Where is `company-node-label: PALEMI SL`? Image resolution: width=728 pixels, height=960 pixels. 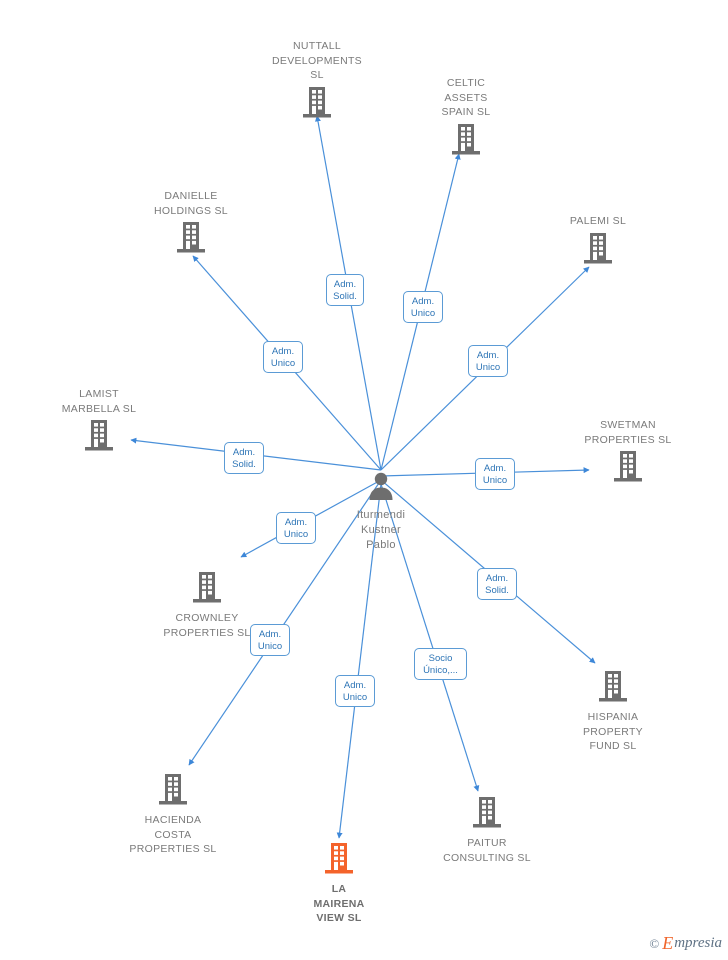
company-node-label: PALEMI SL is located at coordinates (598, 221).